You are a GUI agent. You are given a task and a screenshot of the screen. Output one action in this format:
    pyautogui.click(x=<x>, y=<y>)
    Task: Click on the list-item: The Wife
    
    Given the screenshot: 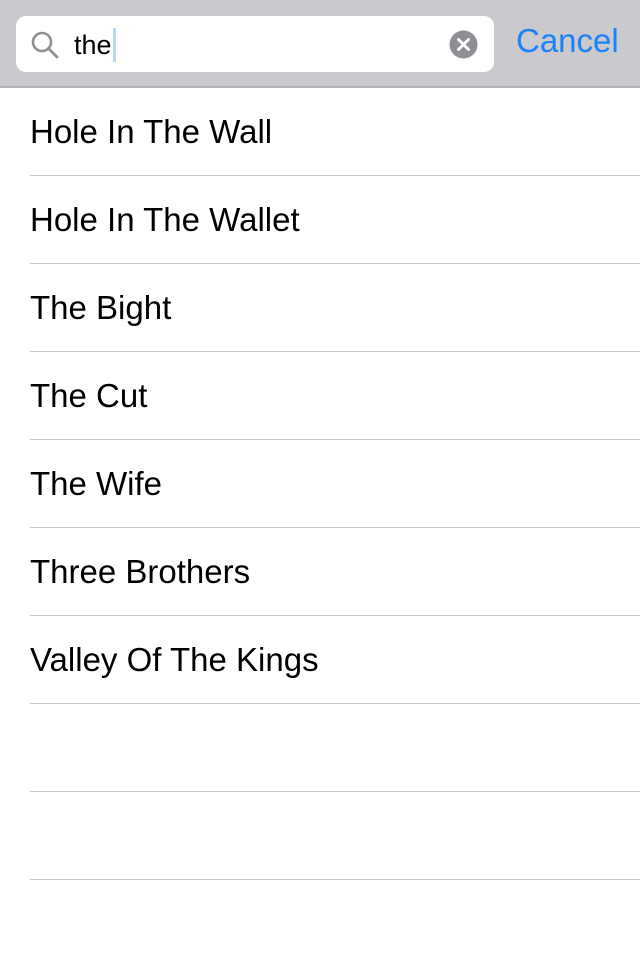 What is the action you would take?
    pyautogui.click(x=320, y=484)
    